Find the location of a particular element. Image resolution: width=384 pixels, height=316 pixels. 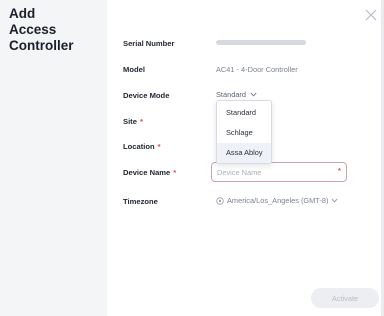

device-mode-dropdown: Standard Schlage Assa Abloy is located at coordinates (244, 132).